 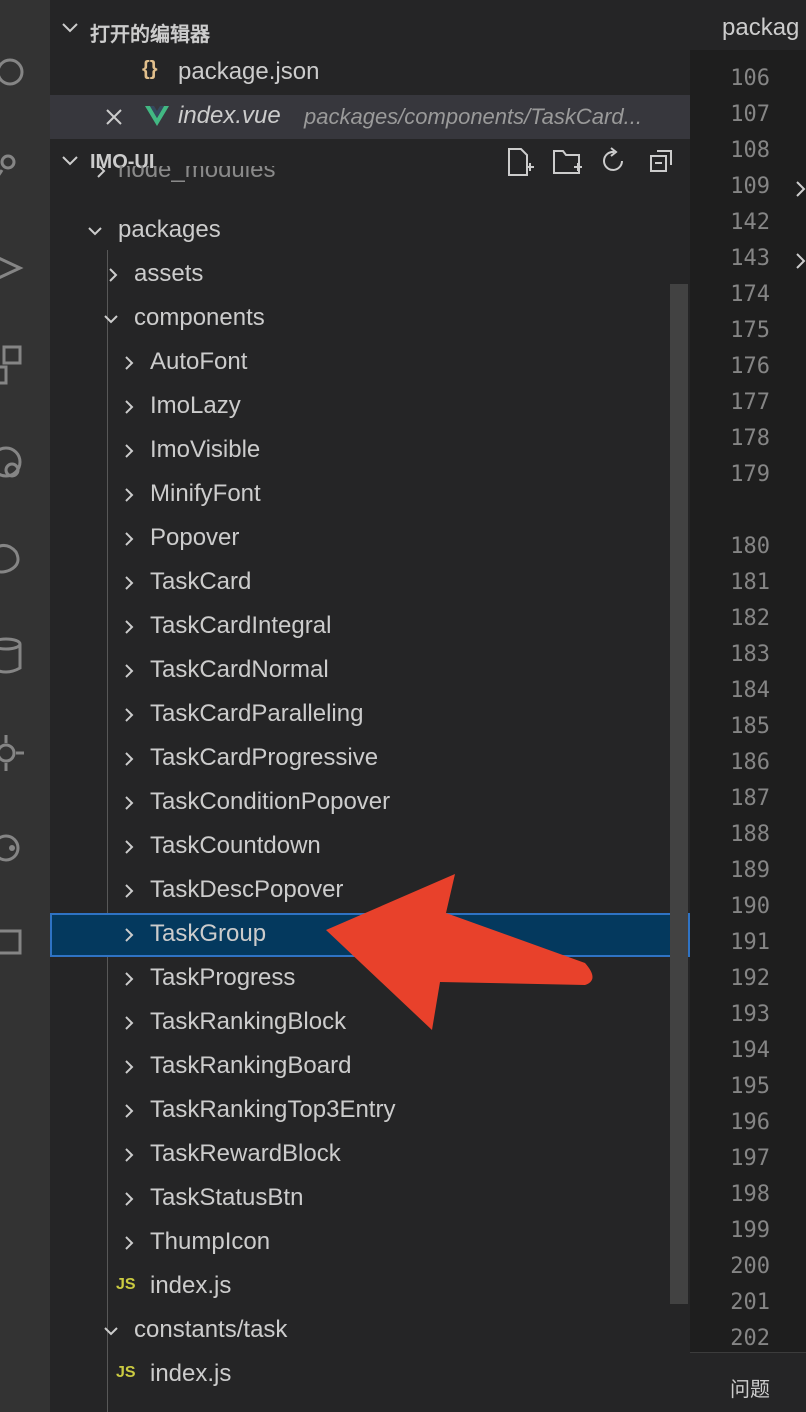 I want to click on tree-folder-assets: assets, so click(x=370, y=275).